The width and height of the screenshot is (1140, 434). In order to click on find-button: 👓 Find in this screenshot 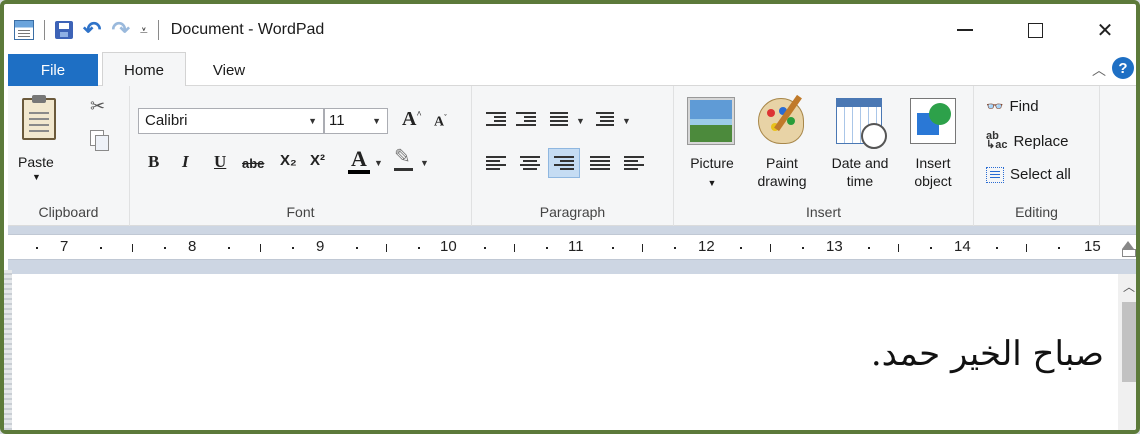, I will do `click(1012, 106)`.